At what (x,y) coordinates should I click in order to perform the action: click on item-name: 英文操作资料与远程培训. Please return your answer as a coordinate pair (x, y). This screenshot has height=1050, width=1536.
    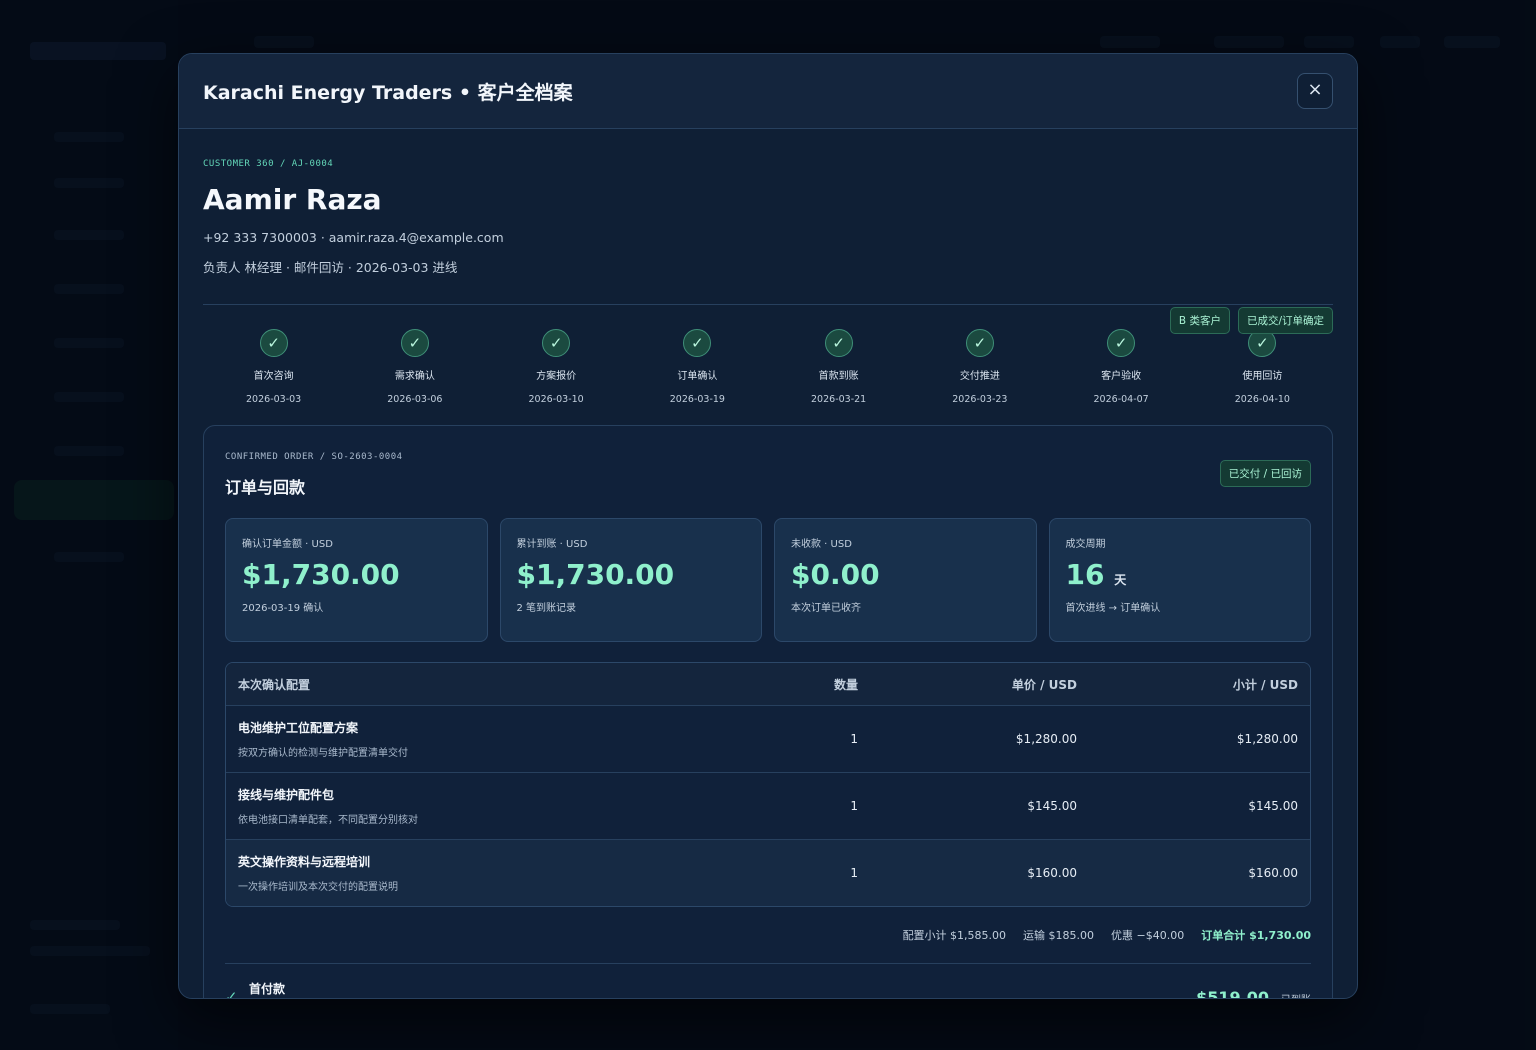
    Looking at the image, I should click on (304, 862).